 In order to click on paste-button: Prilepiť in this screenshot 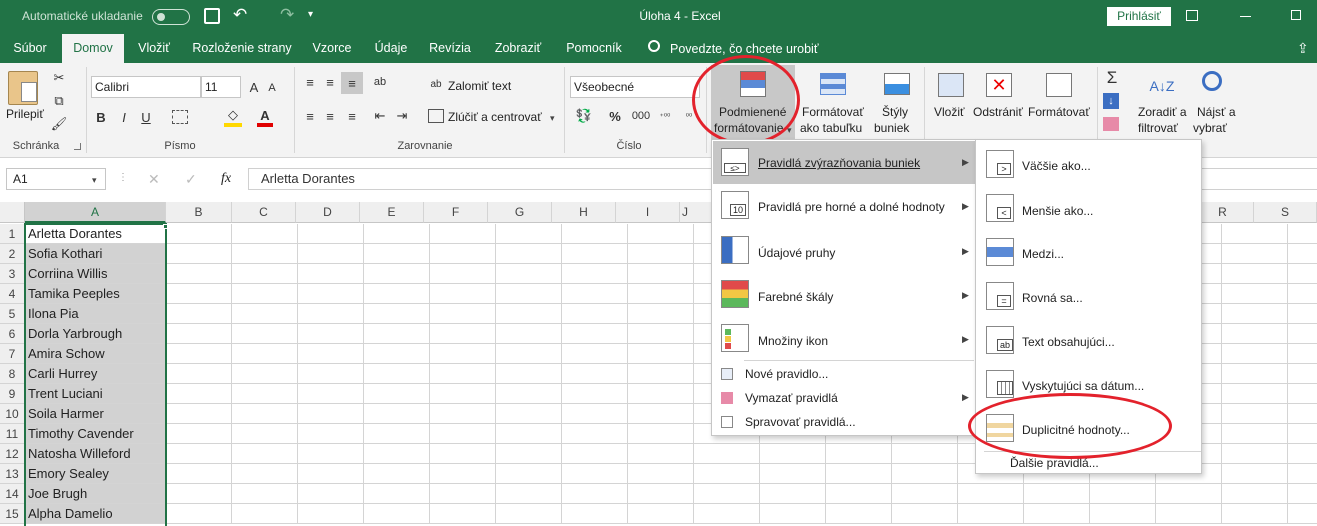, I will do `click(25, 114)`.